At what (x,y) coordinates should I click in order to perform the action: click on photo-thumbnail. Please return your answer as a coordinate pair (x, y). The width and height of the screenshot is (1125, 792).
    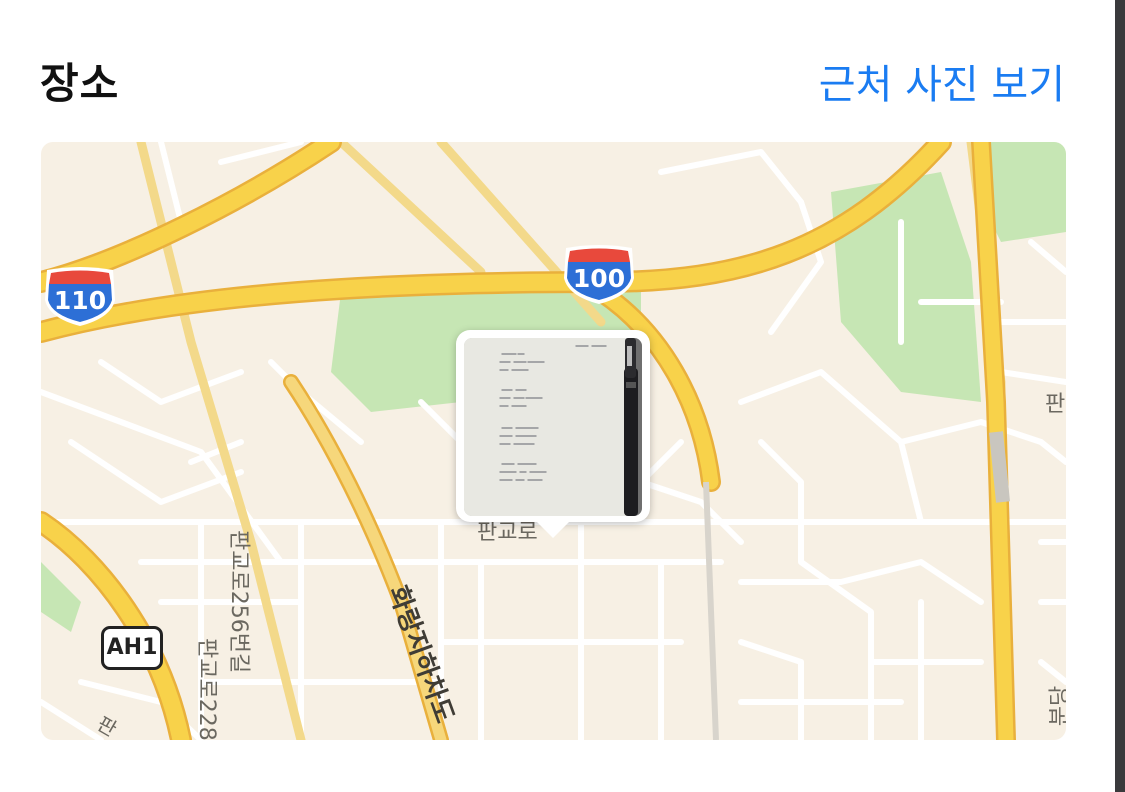
    Looking at the image, I should click on (553, 427).